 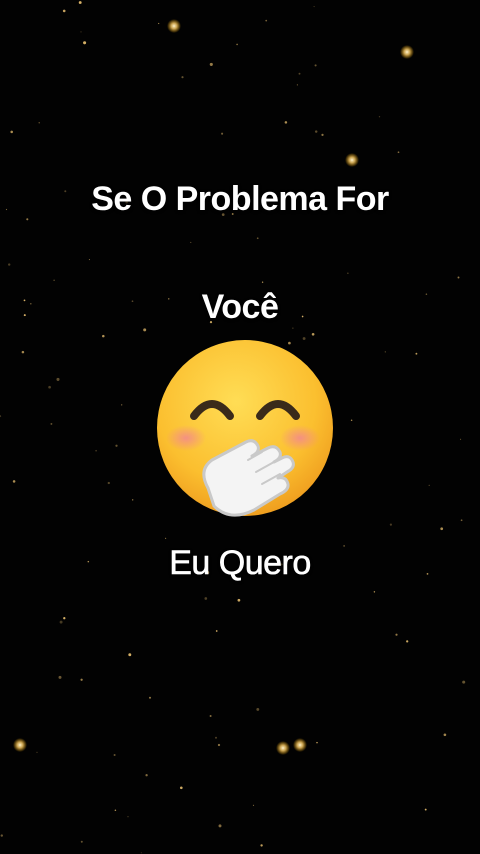 I want to click on face-with-hand-over-mouth-icon, so click(x=245, y=428).